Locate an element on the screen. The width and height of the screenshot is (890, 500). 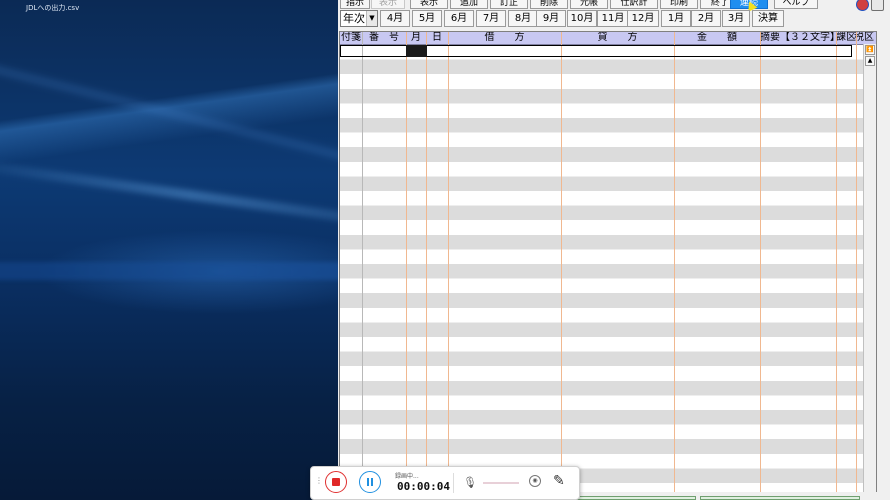
cmd-help-button: ヘルプ is located at coordinates (796, 4).